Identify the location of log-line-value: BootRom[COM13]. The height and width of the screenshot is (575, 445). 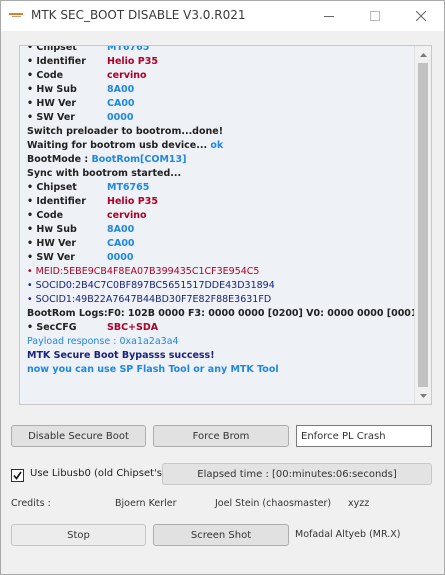
(139, 159).